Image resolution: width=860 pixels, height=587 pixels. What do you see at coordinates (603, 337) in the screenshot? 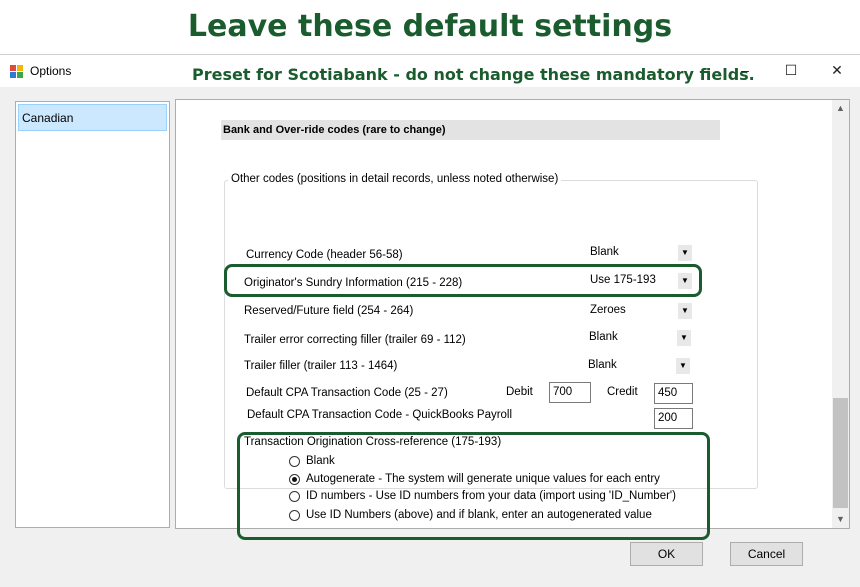
I see `trailer-error-value: Blank` at bounding box center [603, 337].